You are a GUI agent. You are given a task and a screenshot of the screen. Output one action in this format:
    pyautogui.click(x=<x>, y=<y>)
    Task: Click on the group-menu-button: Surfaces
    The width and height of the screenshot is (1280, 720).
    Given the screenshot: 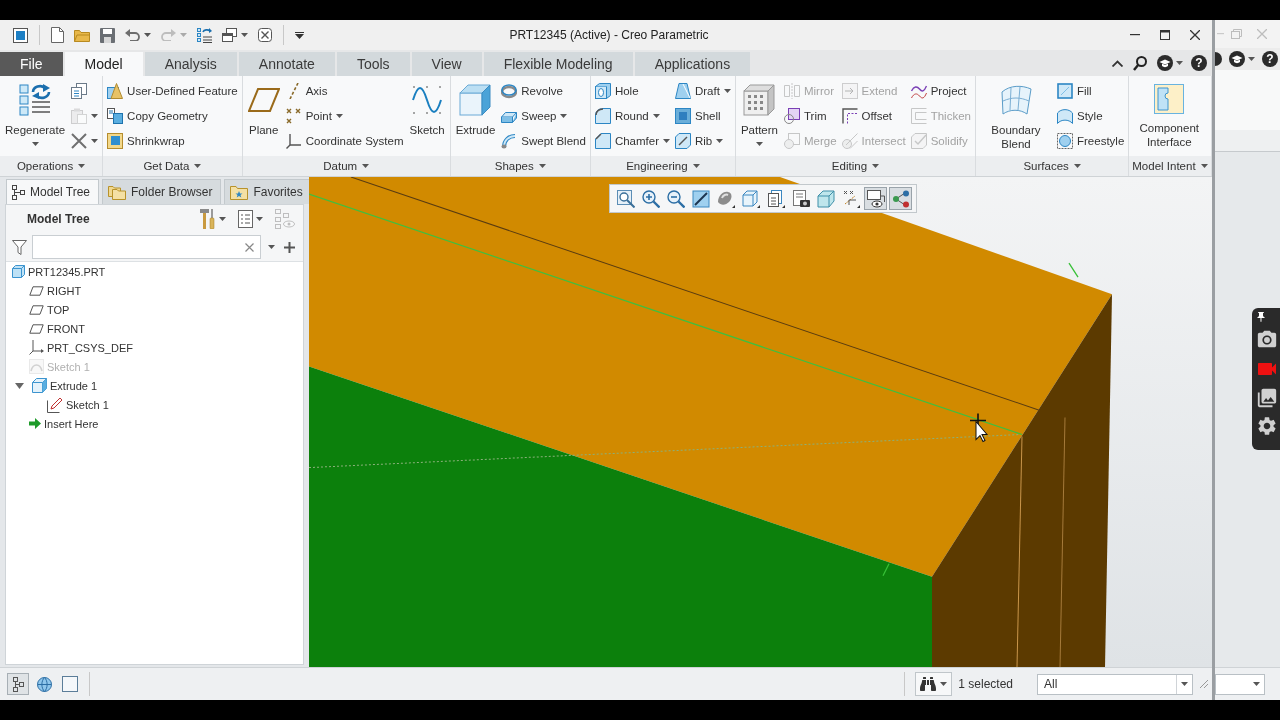 What is the action you would take?
    pyautogui.click(x=1052, y=166)
    